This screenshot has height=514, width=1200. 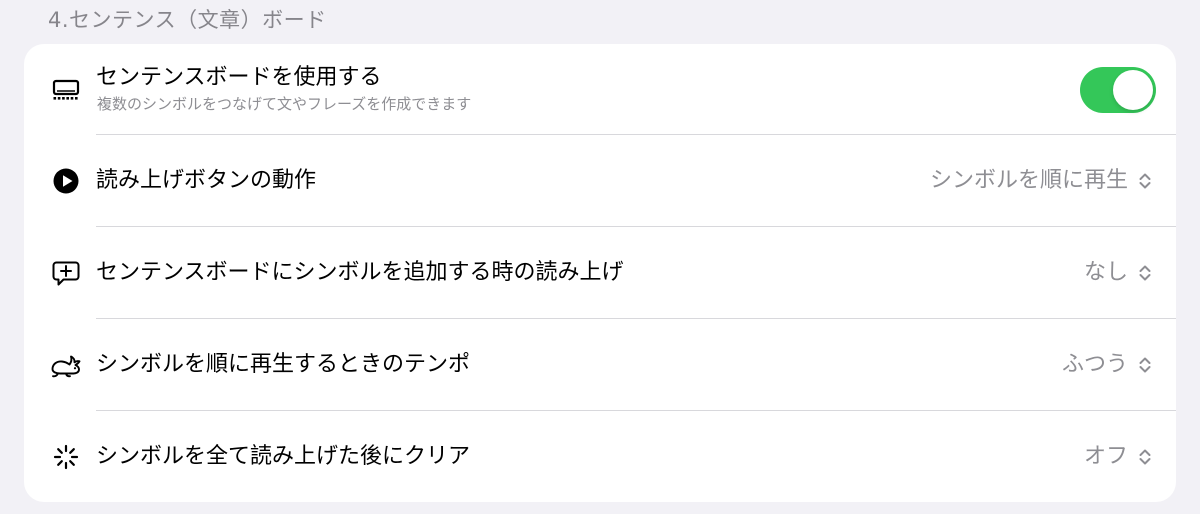 What do you see at coordinates (66, 90) in the screenshot?
I see `keyboard-icon` at bounding box center [66, 90].